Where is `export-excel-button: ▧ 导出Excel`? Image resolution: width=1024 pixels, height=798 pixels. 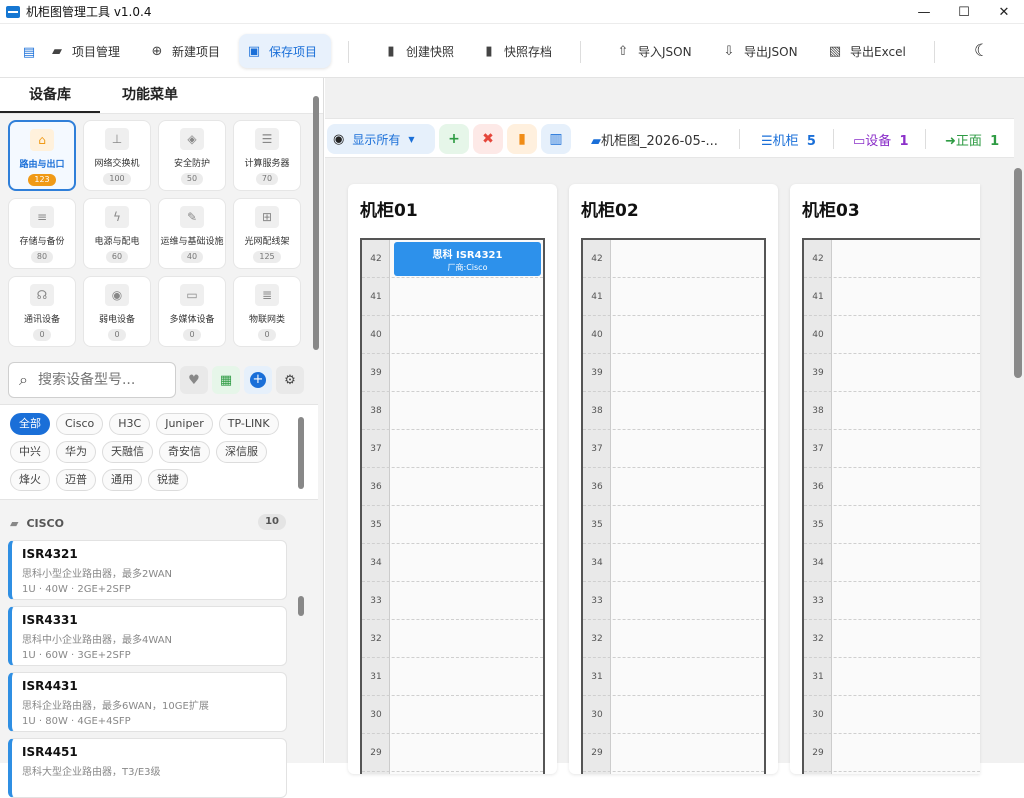
export-excel-button: ▧ 导出Excel is located at coordinates (867, 51).